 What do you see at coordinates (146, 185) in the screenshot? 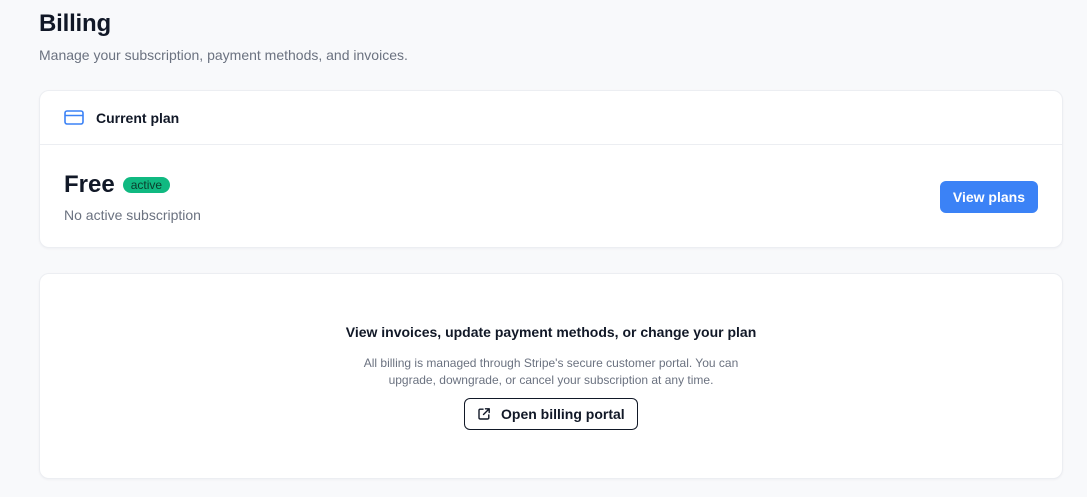
I see `status-badge: active` at bounding box center [146, 185].